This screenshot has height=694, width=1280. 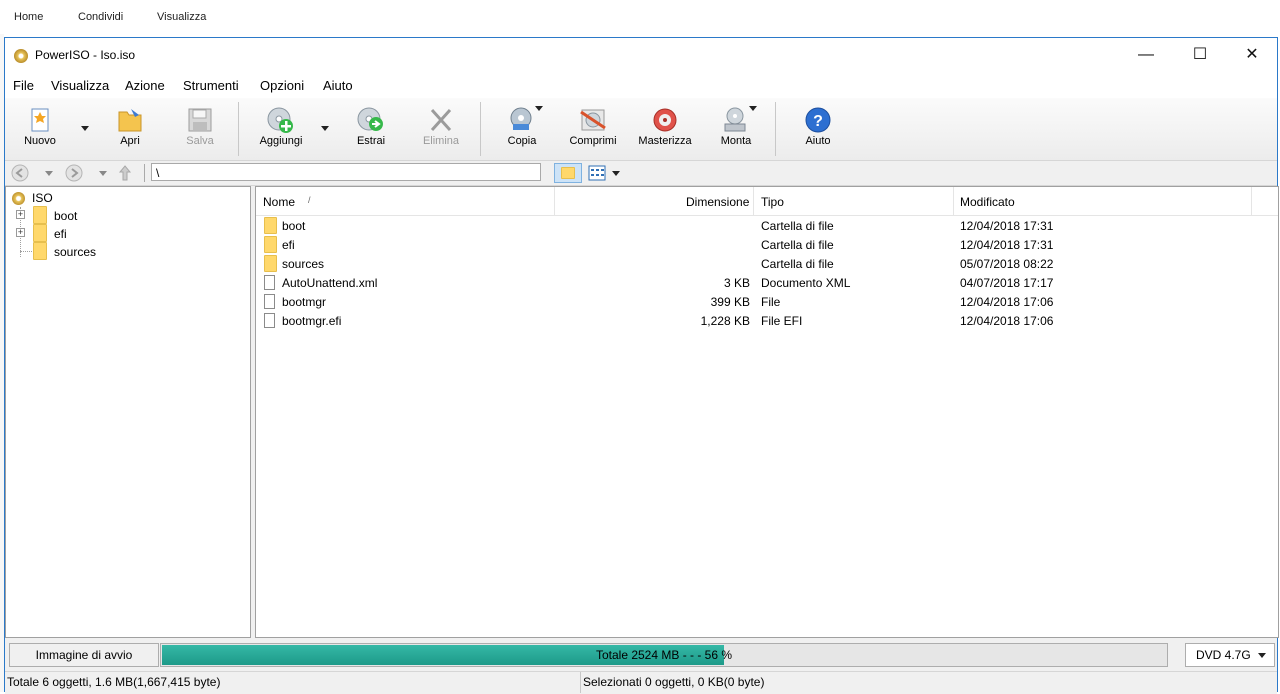 What do you see at coordinates (616, 173) in the screenshot?
I see `view-mode-dropdown-arrow-icon` at bounding box center [616, 173].